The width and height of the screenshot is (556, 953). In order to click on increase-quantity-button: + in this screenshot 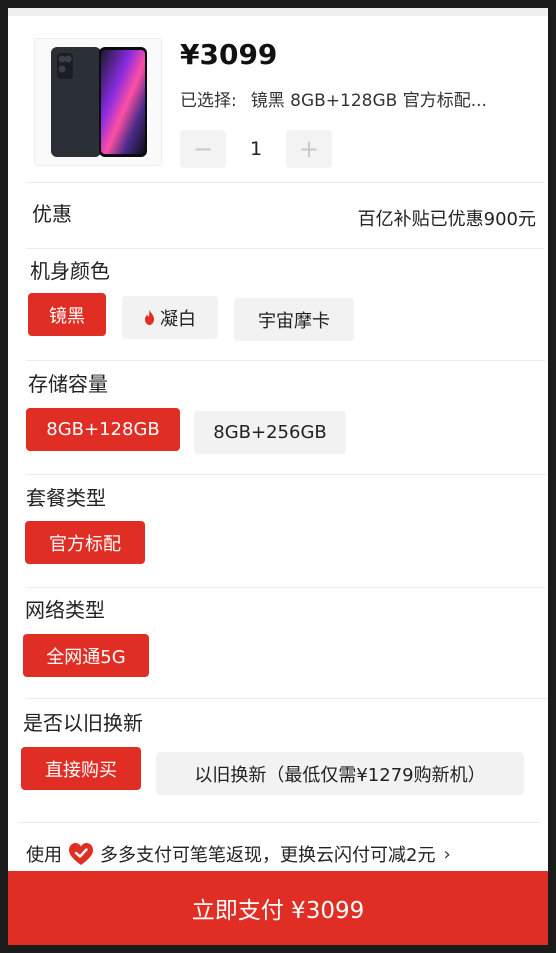, I will do `click(309, 149)`.